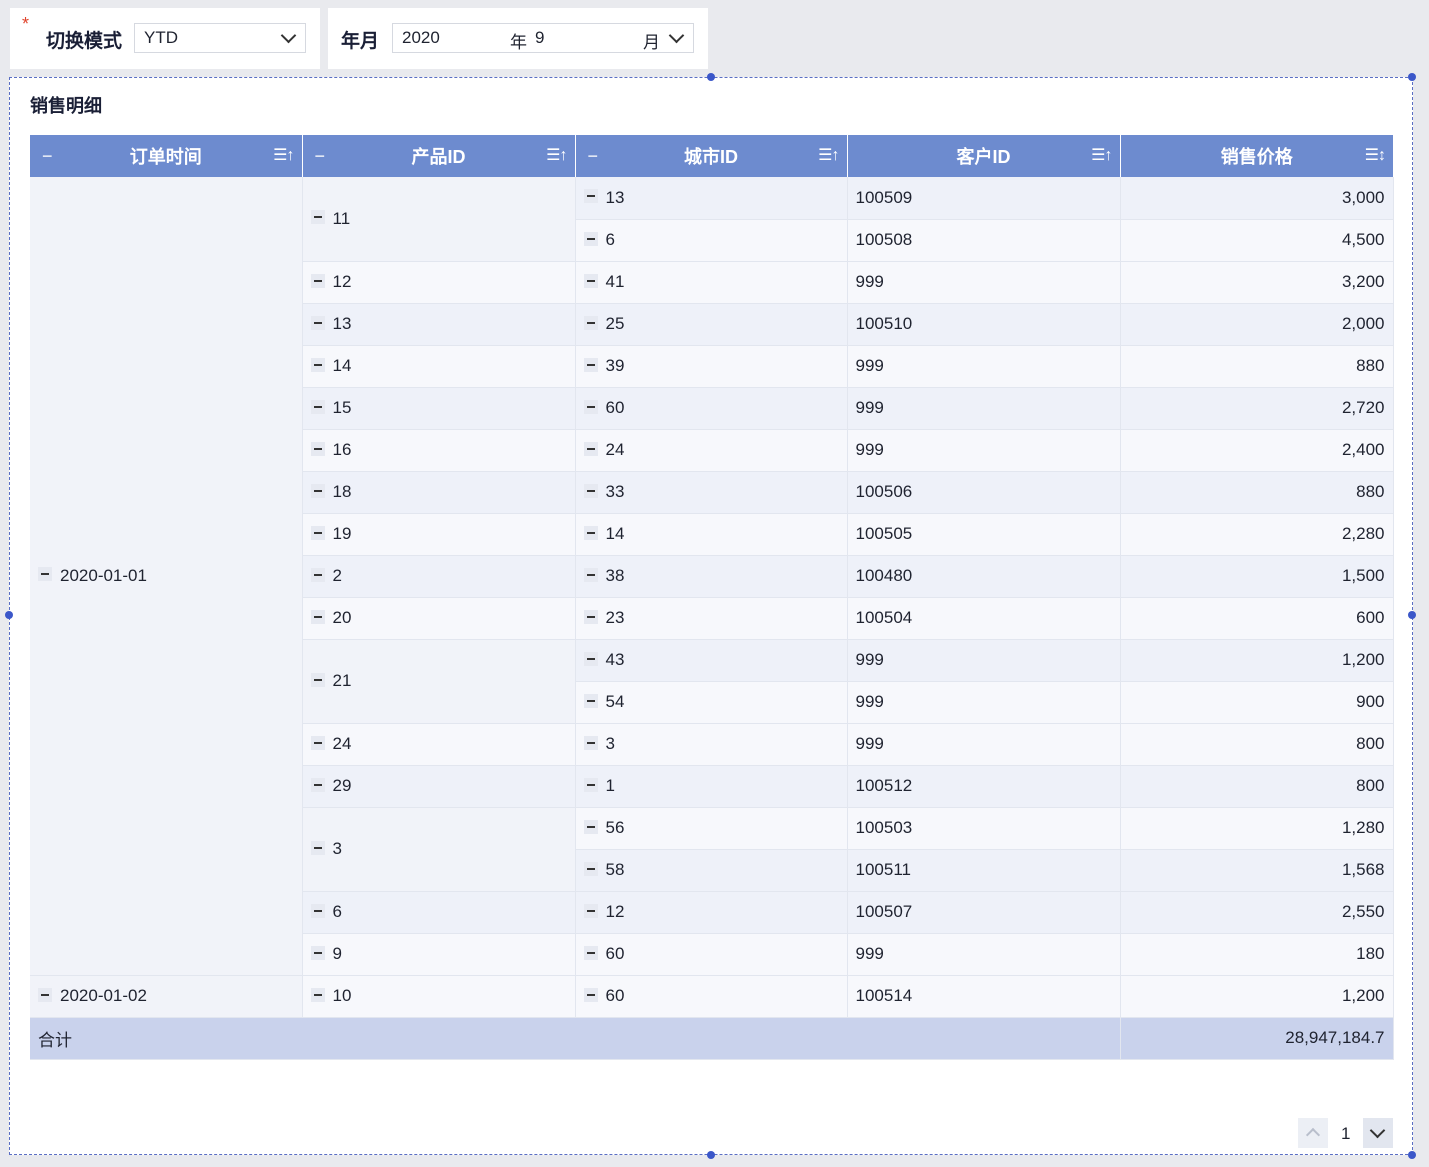 The height and width of the screenshot is (1167, 1429). What do you see at coordinates (518, 42) in the screenshot?
I see `year-unit: 年` at bounding box center [518, 42].